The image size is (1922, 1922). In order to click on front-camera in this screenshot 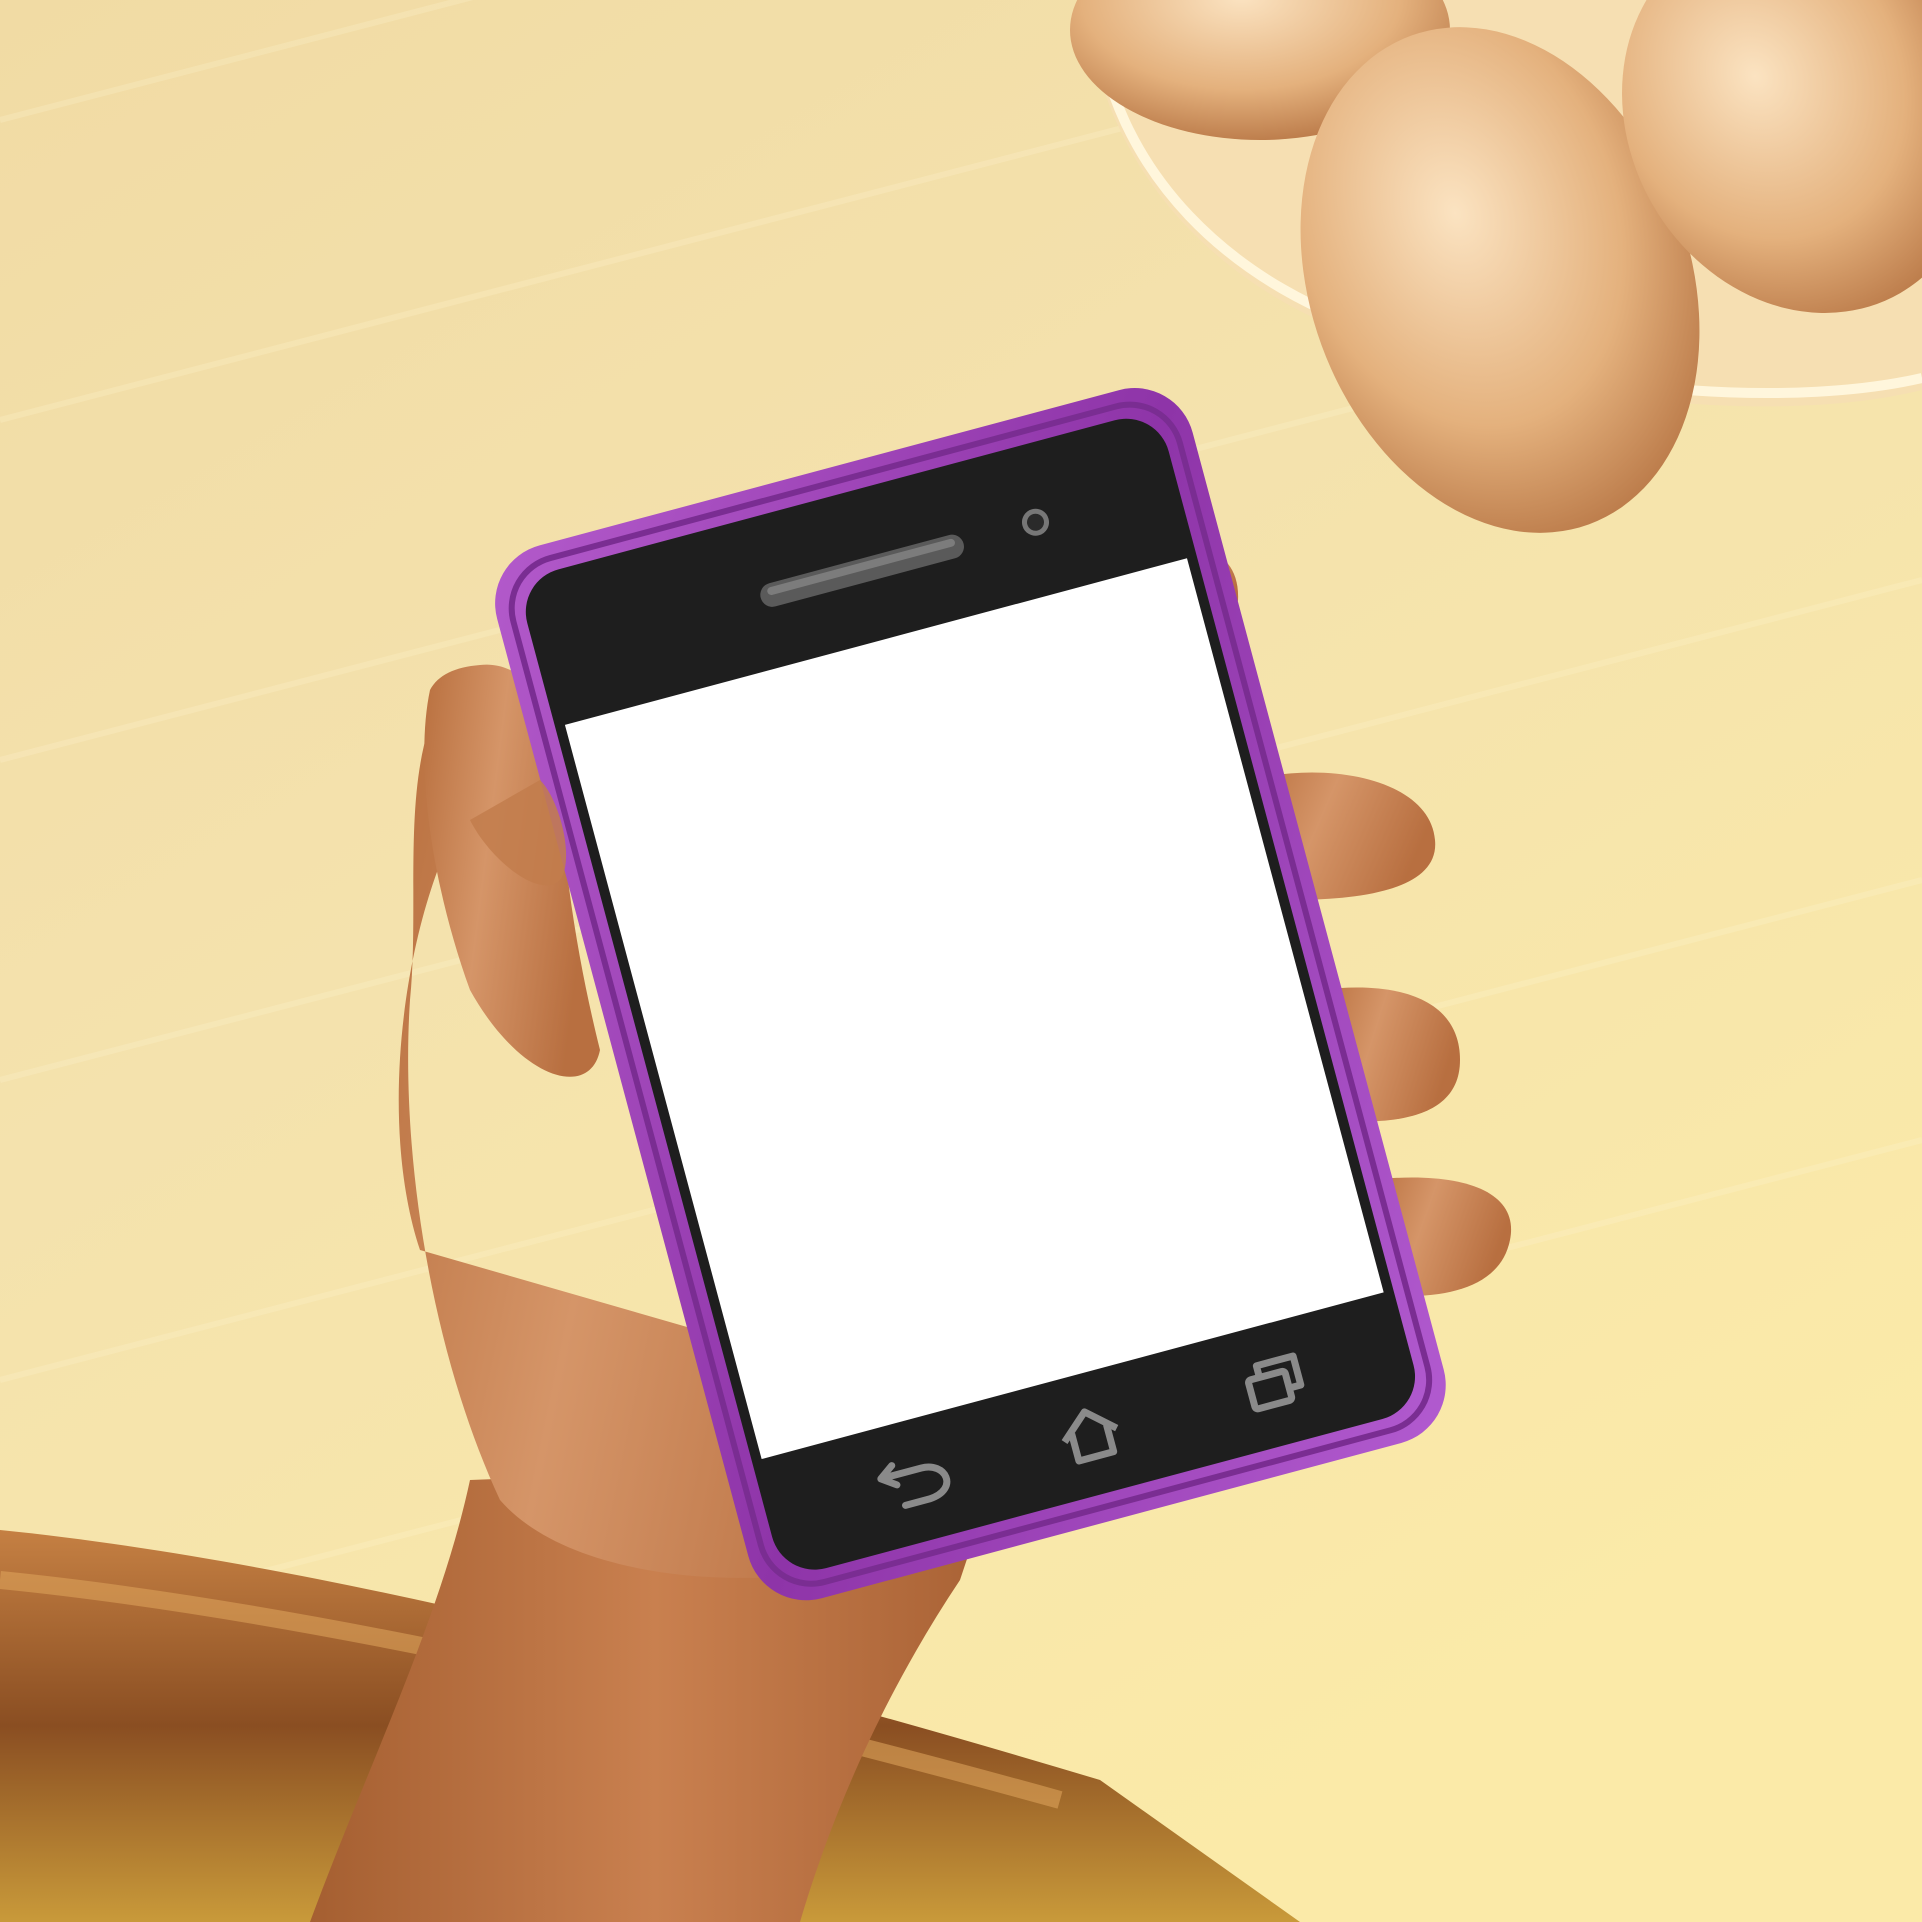, I will do `click(1035, 522)`.